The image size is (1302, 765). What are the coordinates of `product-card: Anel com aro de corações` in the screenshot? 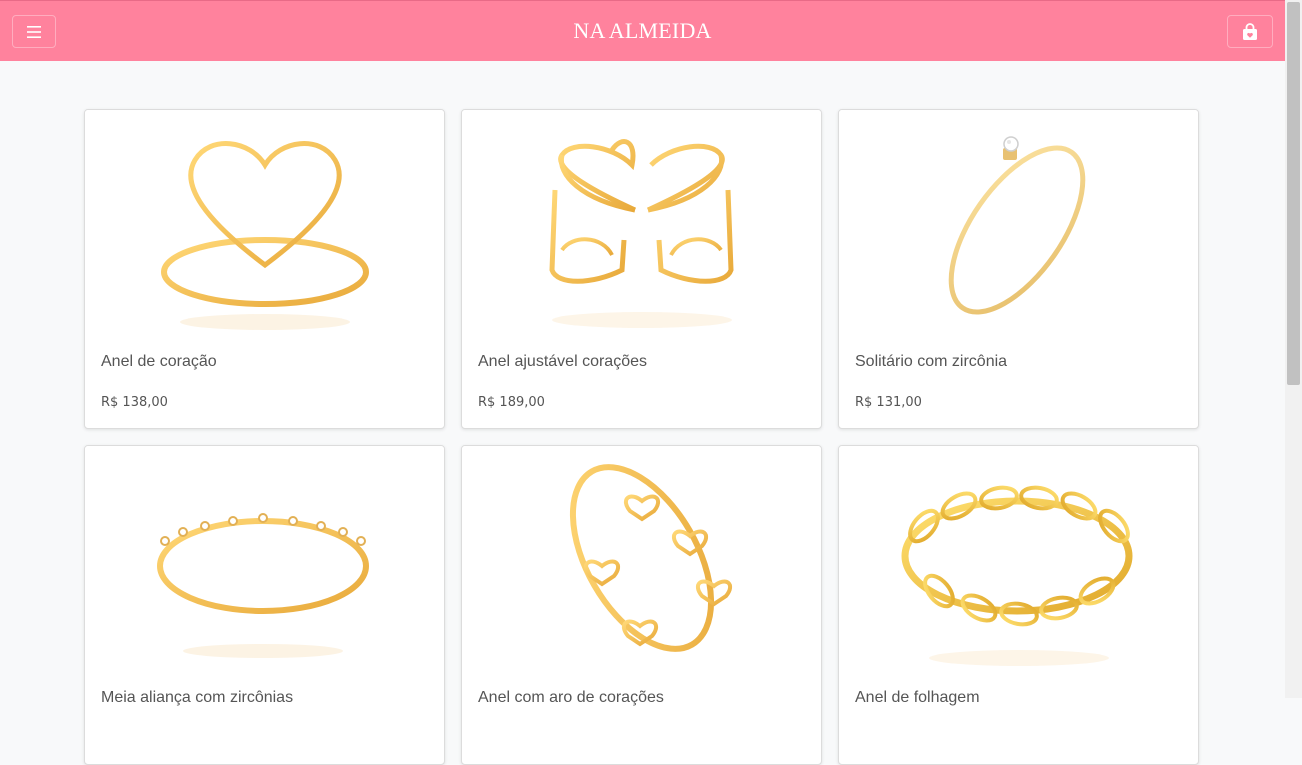 It's located at (641, 605).